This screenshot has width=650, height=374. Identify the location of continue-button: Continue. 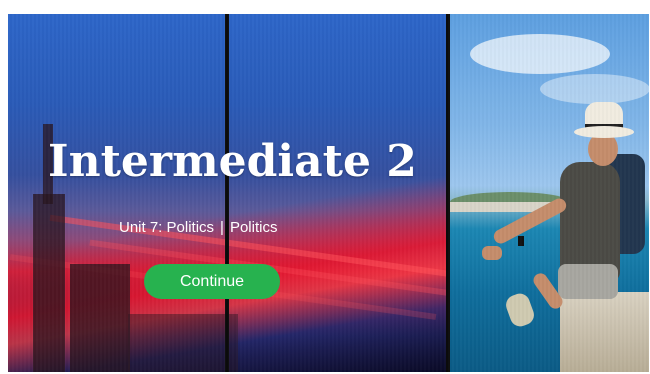
(212, 281).